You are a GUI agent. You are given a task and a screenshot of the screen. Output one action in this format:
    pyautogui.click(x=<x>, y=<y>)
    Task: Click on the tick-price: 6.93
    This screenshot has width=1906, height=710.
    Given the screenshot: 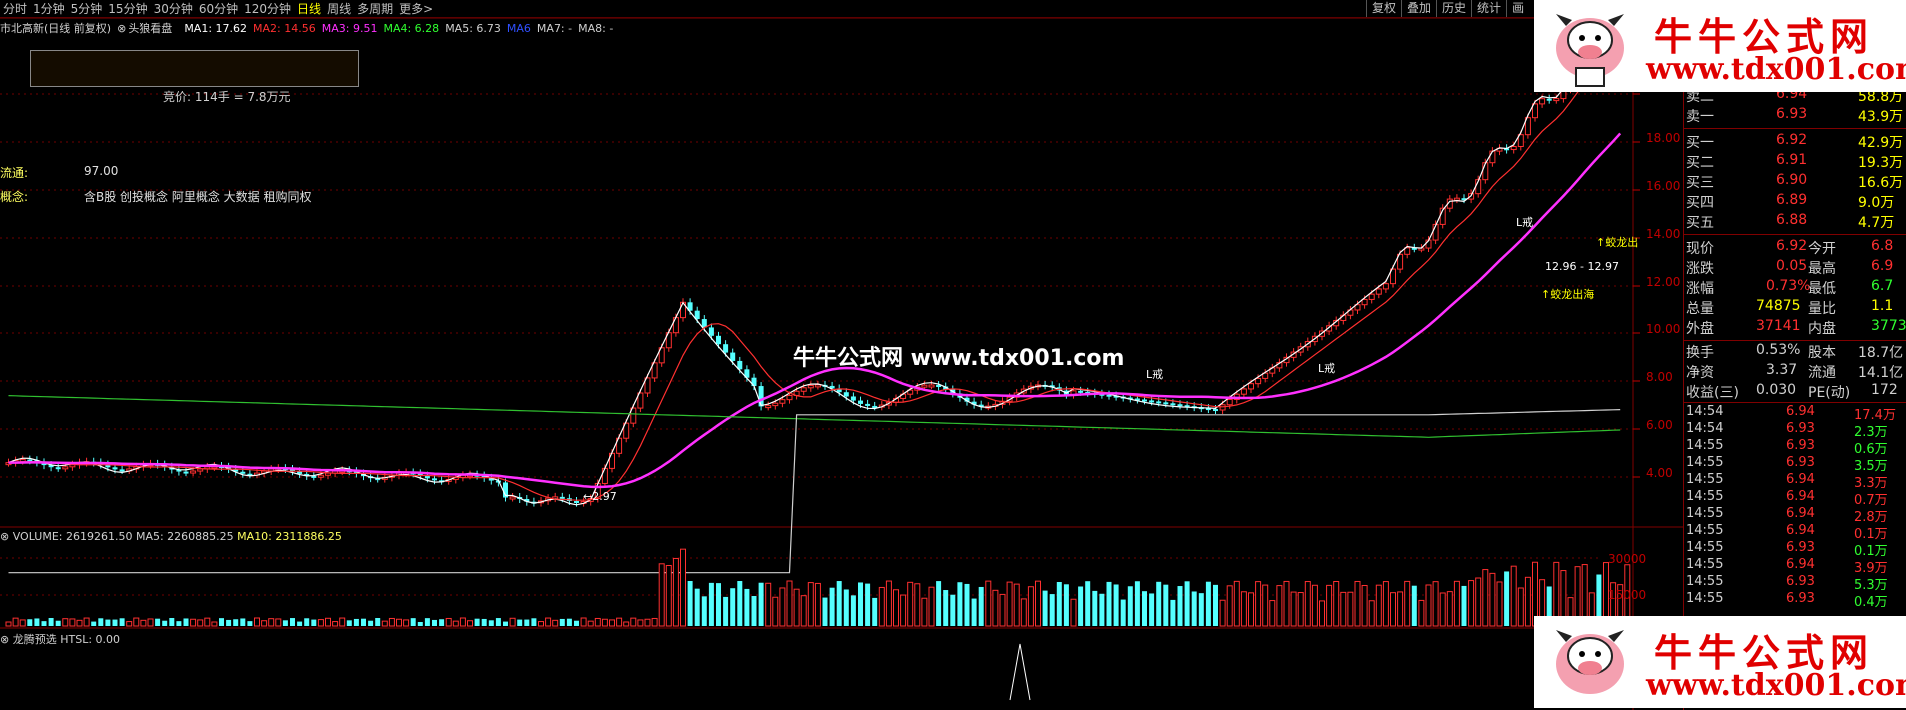 What is the action you would take?
    pyautogui.click(x=1800, y=462)
    